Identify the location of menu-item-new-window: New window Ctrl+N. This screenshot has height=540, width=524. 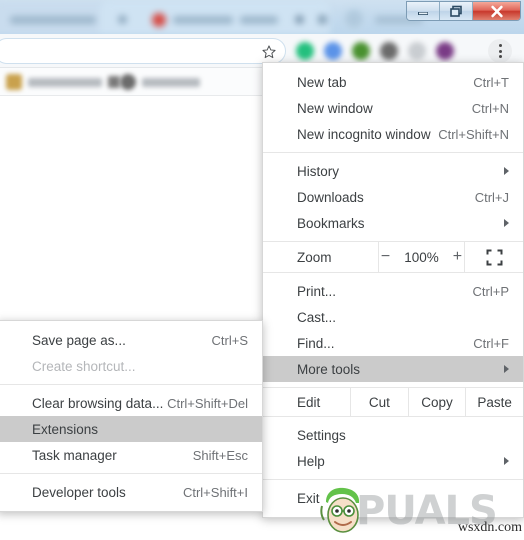
(393, 108).